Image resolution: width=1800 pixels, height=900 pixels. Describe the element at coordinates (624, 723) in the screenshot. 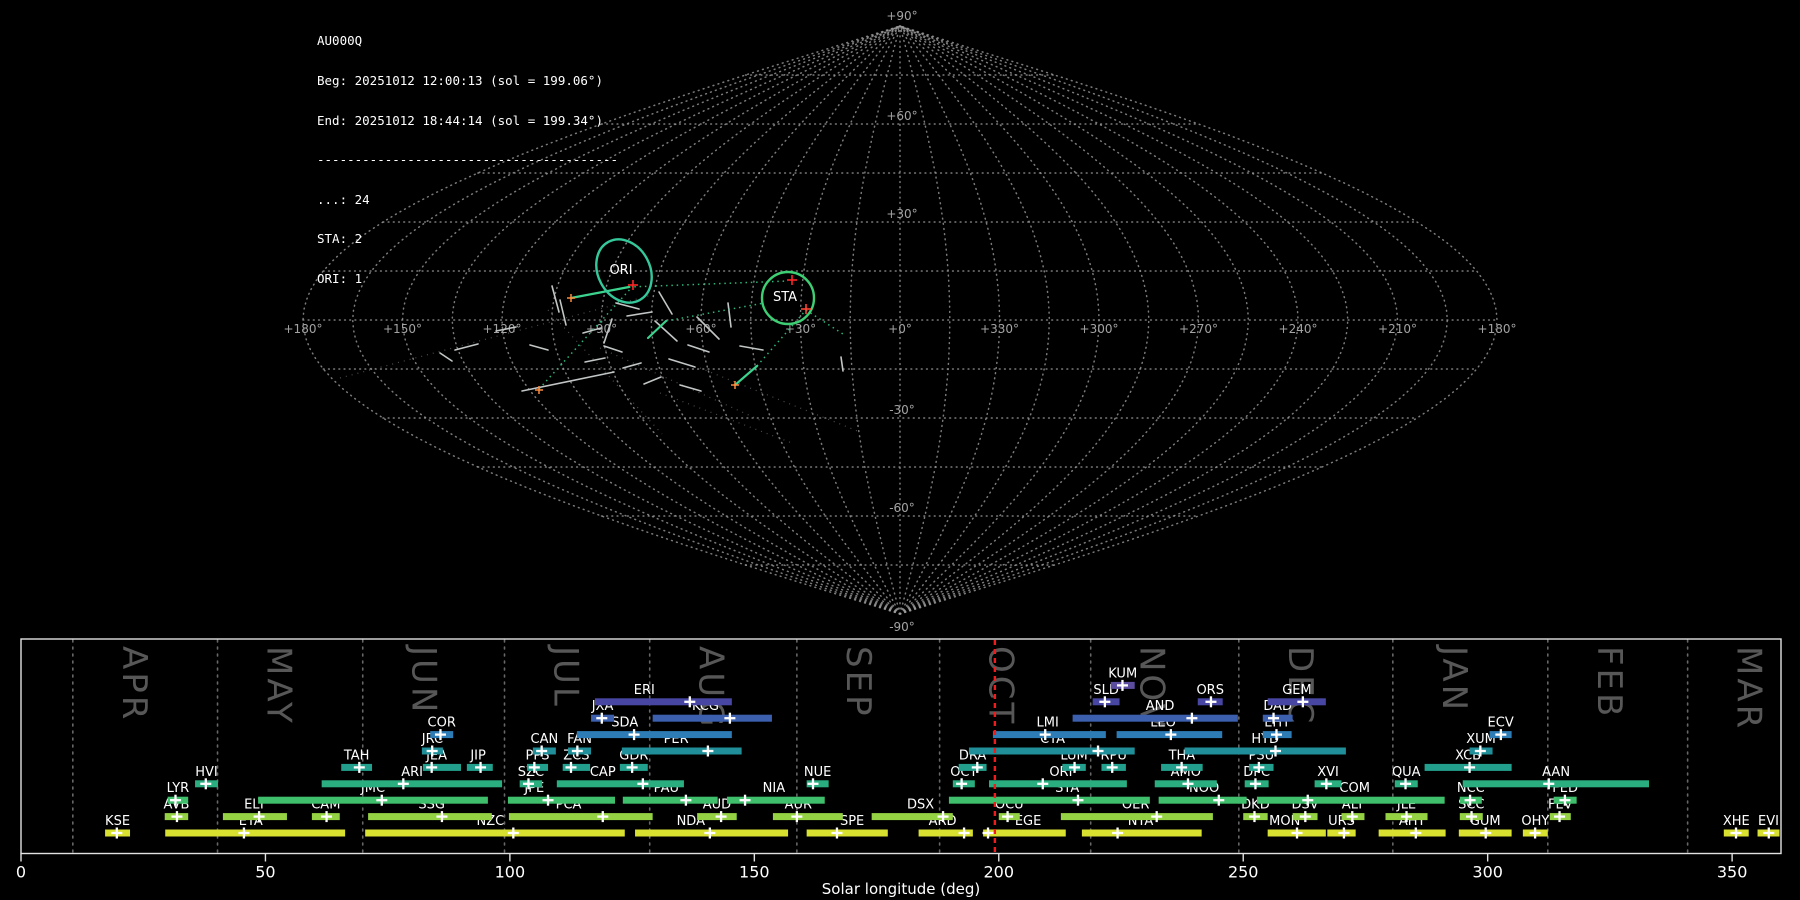

I see `shower-label-SDA: SDA` at that location.